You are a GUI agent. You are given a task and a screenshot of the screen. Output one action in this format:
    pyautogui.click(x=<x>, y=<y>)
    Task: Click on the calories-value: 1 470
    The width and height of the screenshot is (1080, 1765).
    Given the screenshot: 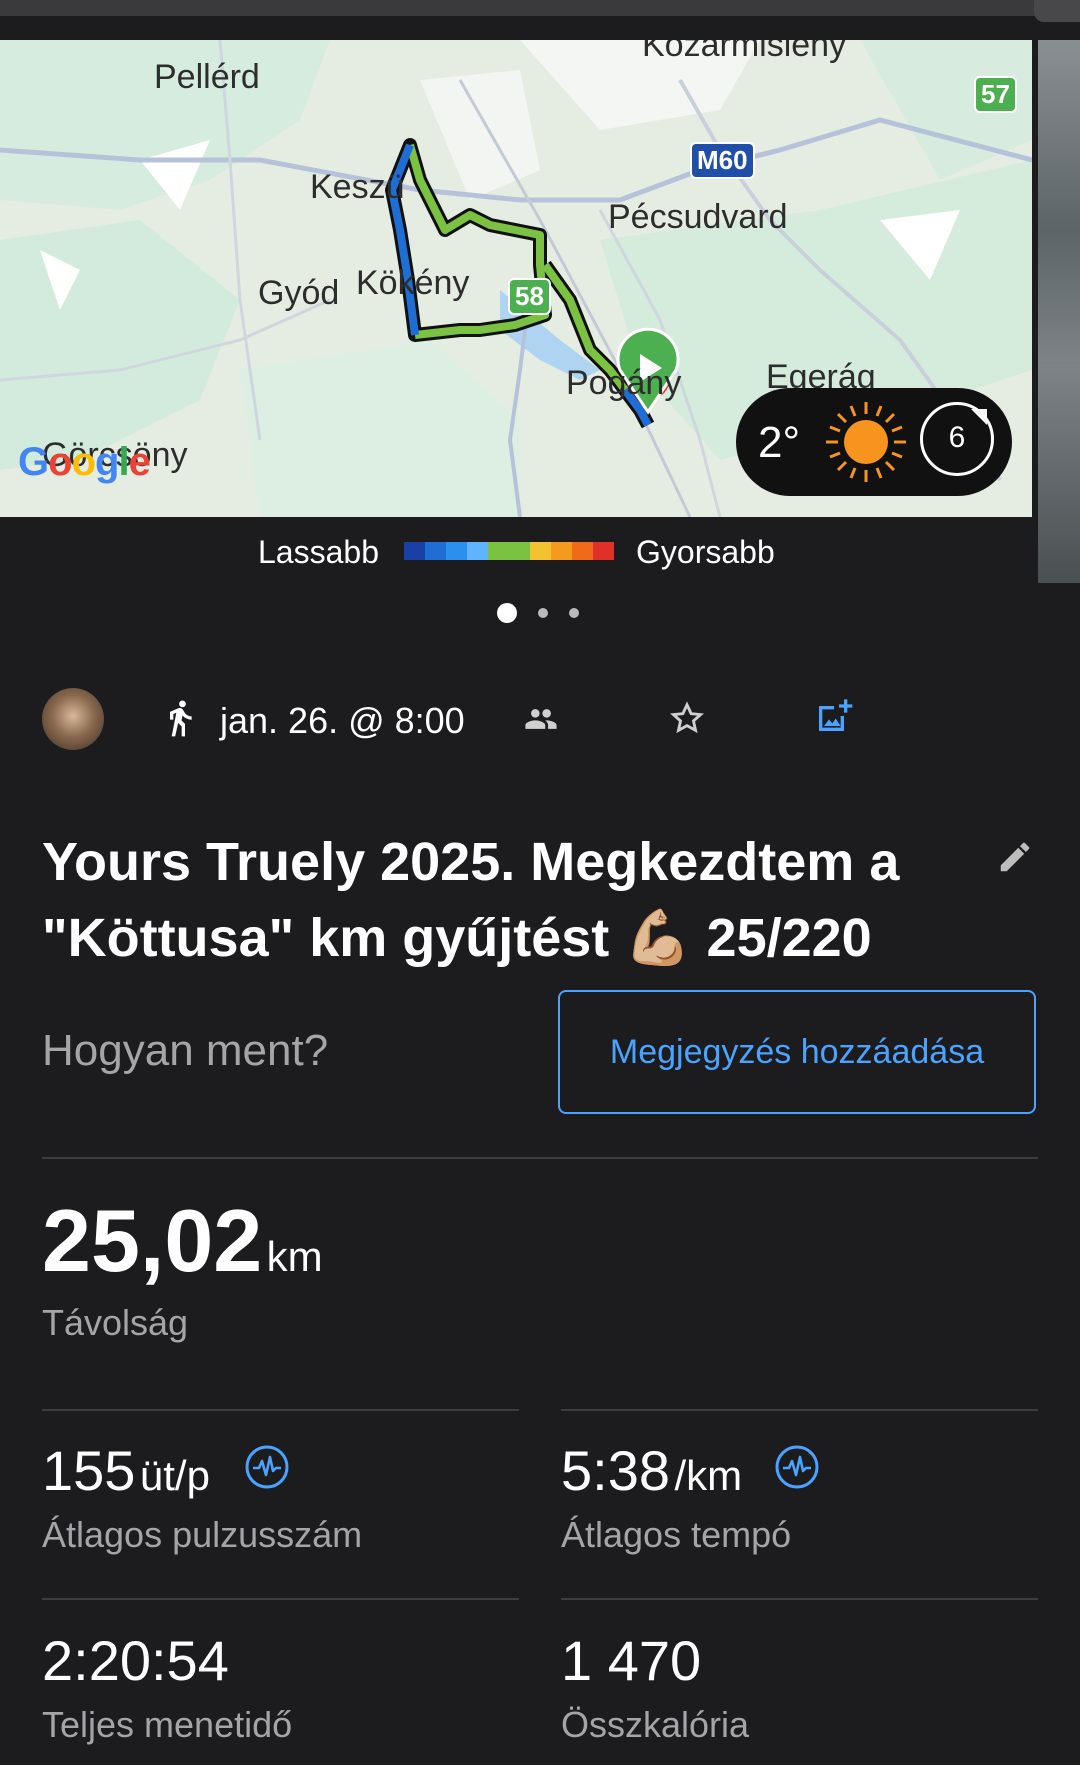 What is the action you would take?
    pyautogui.click(x=631, y=1660)
    